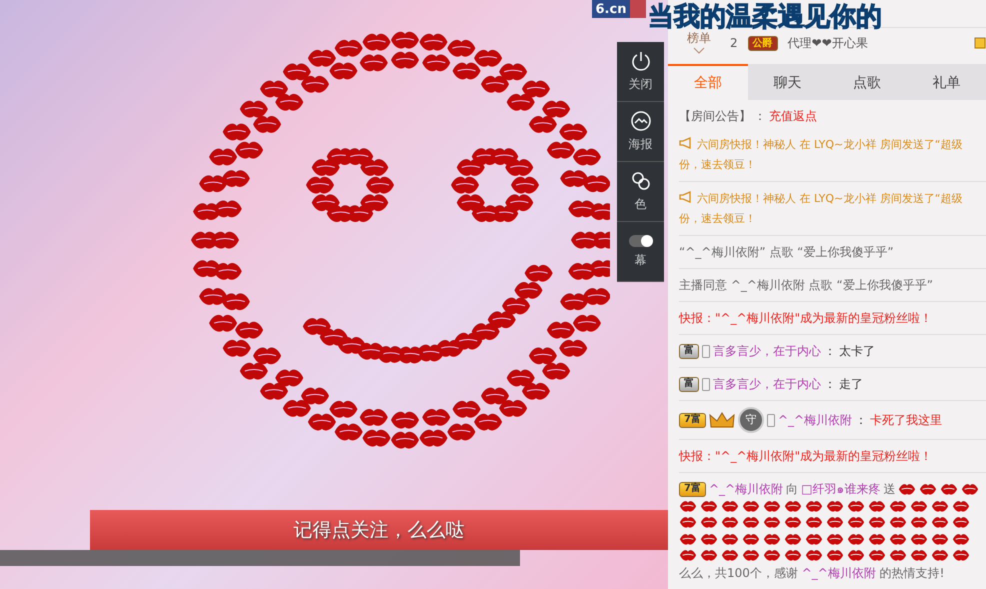 The height and width of the screenshot is (589, 986). I want to click on ranking-label: 榜单, so click(699, 38).